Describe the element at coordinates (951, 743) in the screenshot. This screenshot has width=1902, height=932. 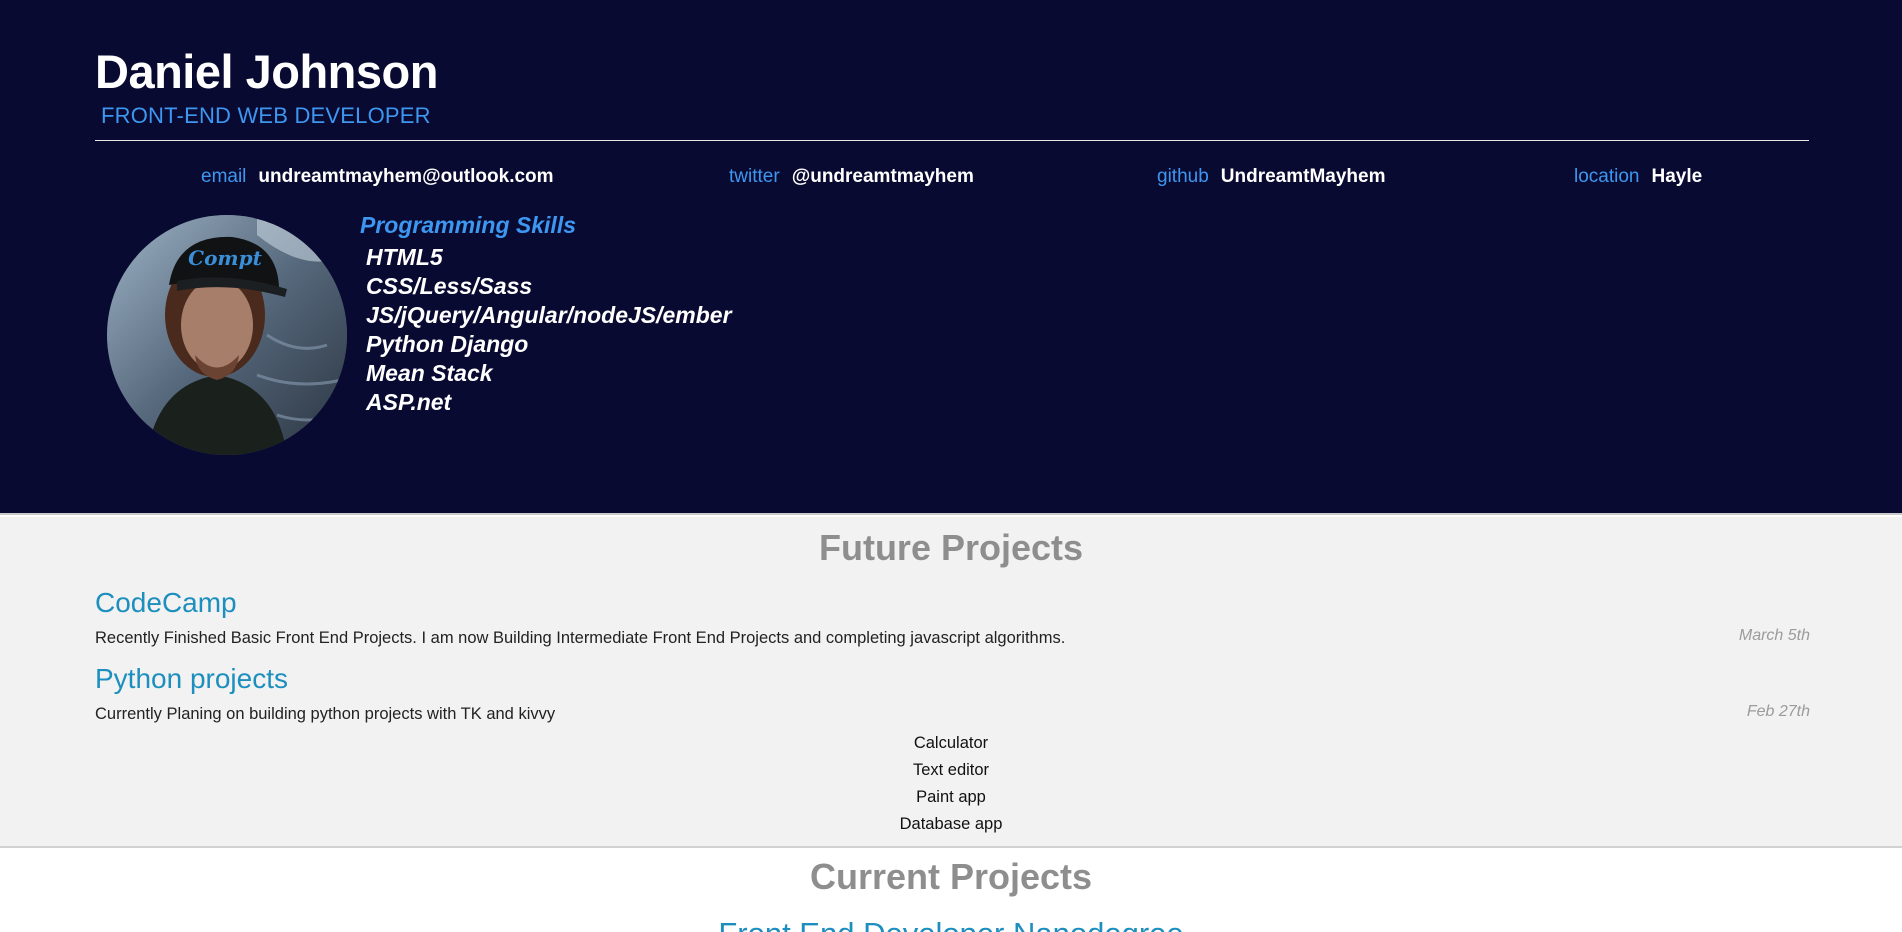
I see `list-item: Calculator` at that location.